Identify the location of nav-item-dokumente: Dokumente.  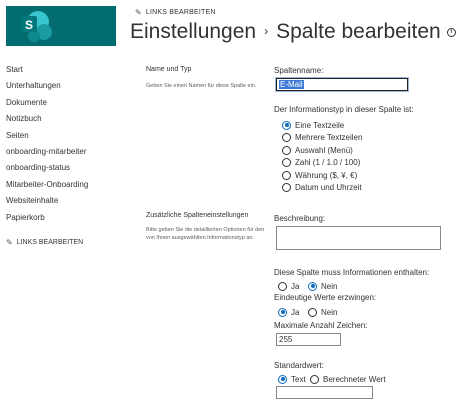
(66, 103).